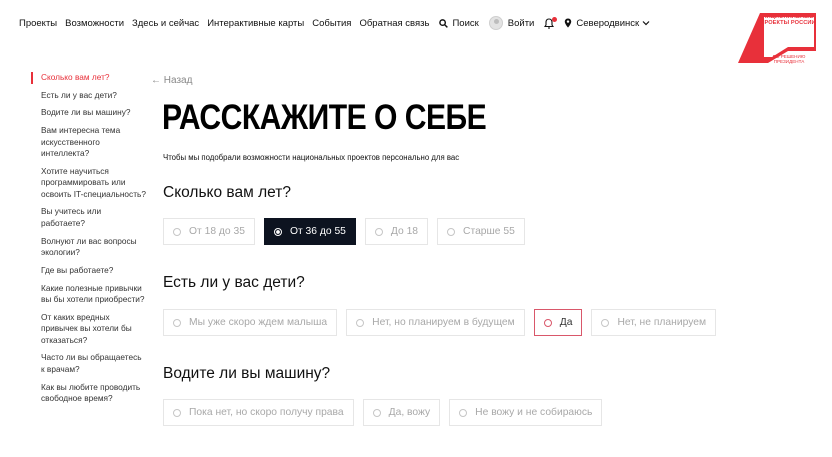 The image size is (832, 457). I want to click on option-under-18: До 18, so click(396, 231).